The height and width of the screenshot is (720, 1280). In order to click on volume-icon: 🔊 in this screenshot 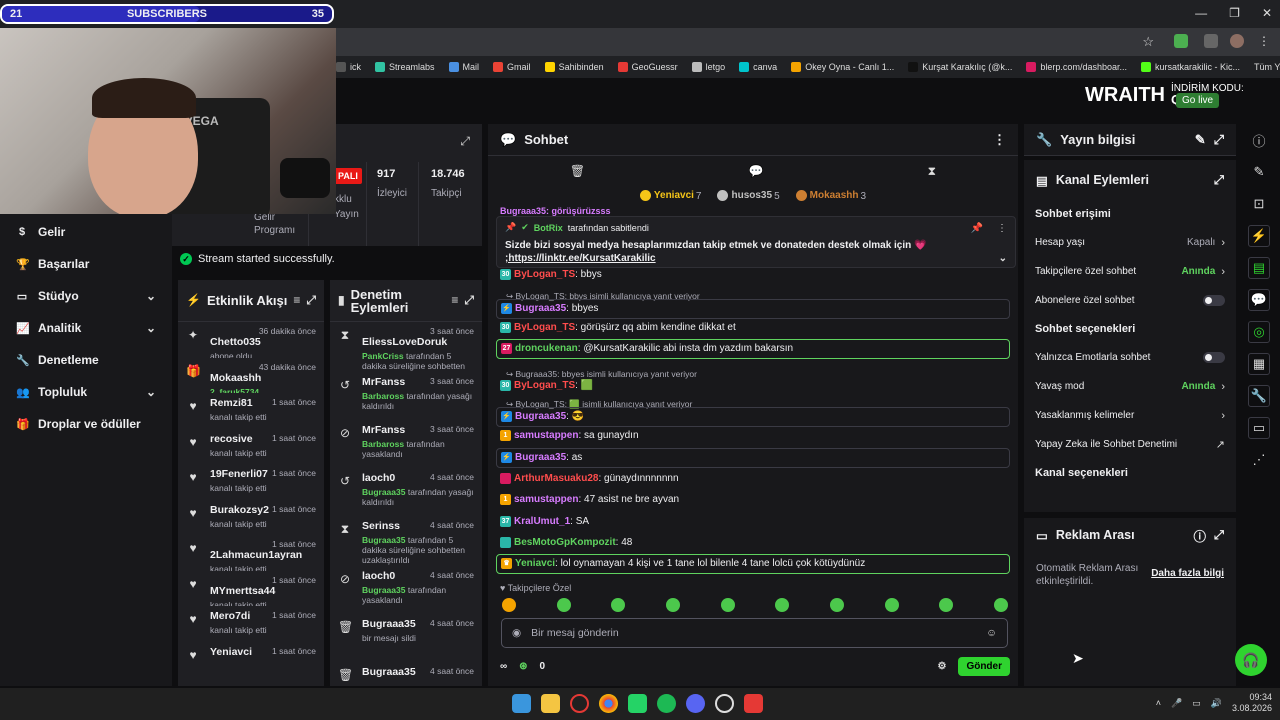, I will do `click(1216, 703)`.